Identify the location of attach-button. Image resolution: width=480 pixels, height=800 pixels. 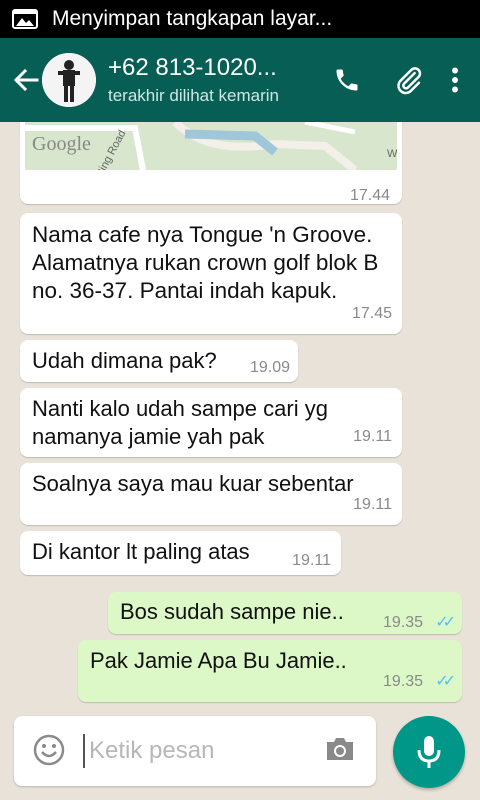
(409, 80).